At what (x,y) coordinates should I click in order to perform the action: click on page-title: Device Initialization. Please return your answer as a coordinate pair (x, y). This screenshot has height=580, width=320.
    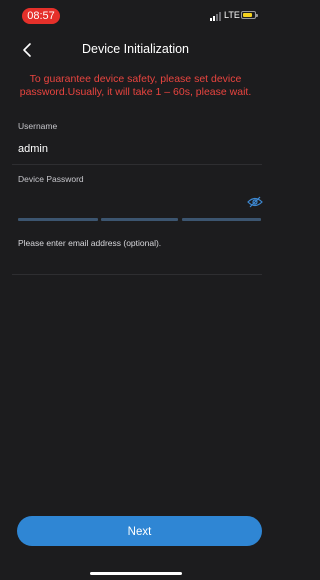
    Looking at the image, I should click on (135, 49).